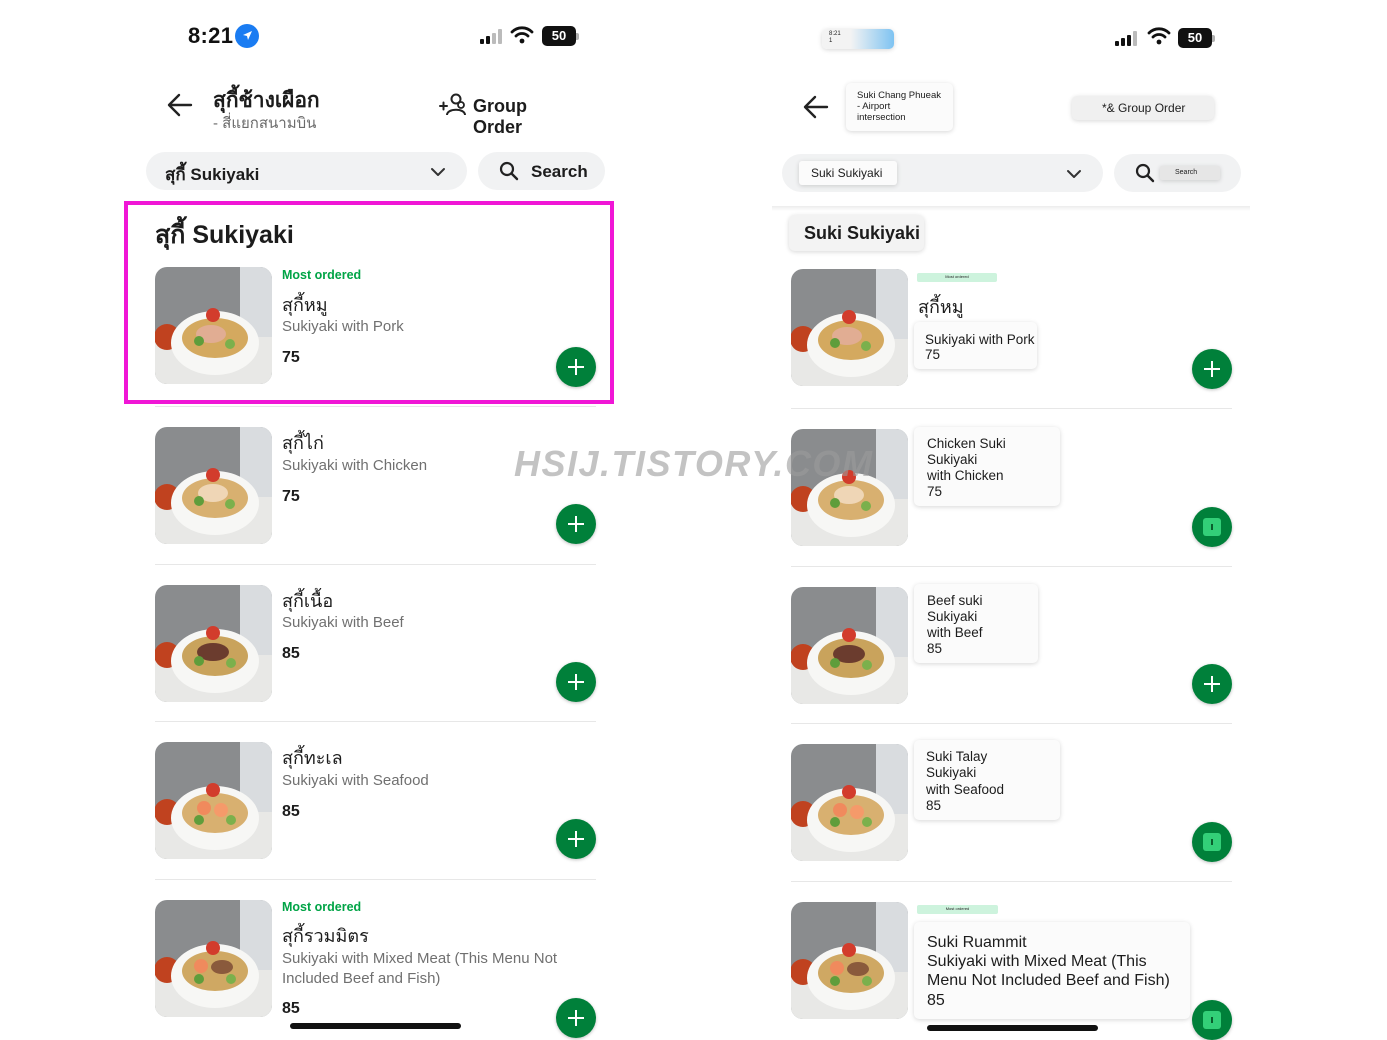  Describe the element at coordinates (453, 108) in the screenshot. I see `group-add-icon` at that location.